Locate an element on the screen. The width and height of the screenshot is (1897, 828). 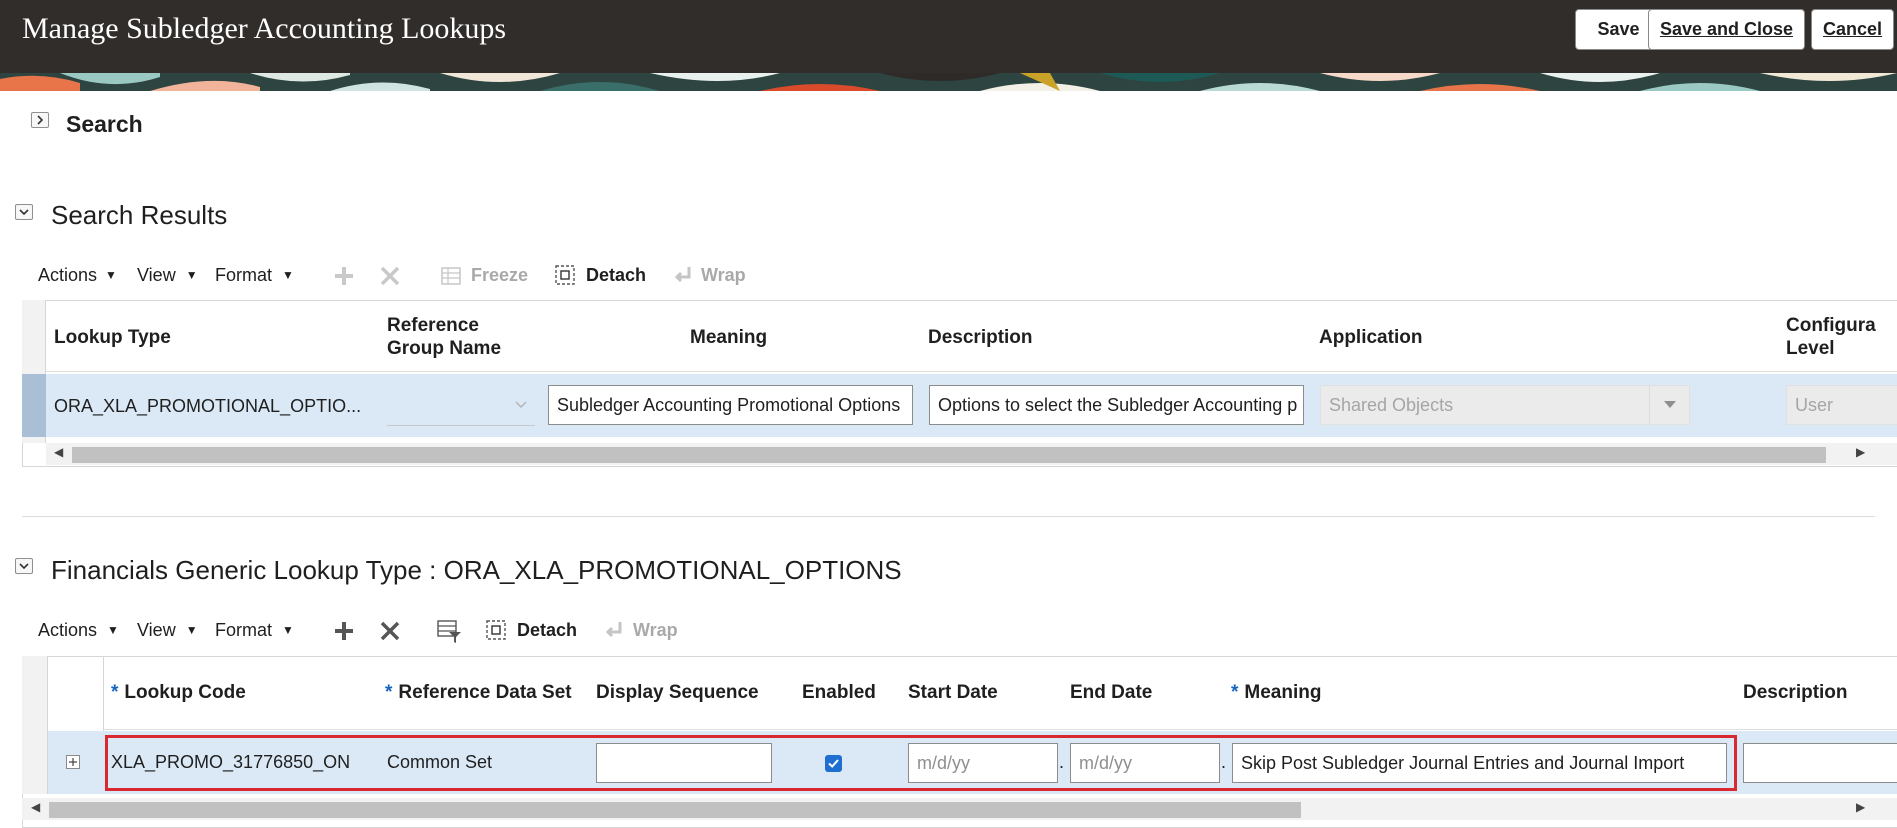
config-level-field: User is located at coordinates (1841, 405).